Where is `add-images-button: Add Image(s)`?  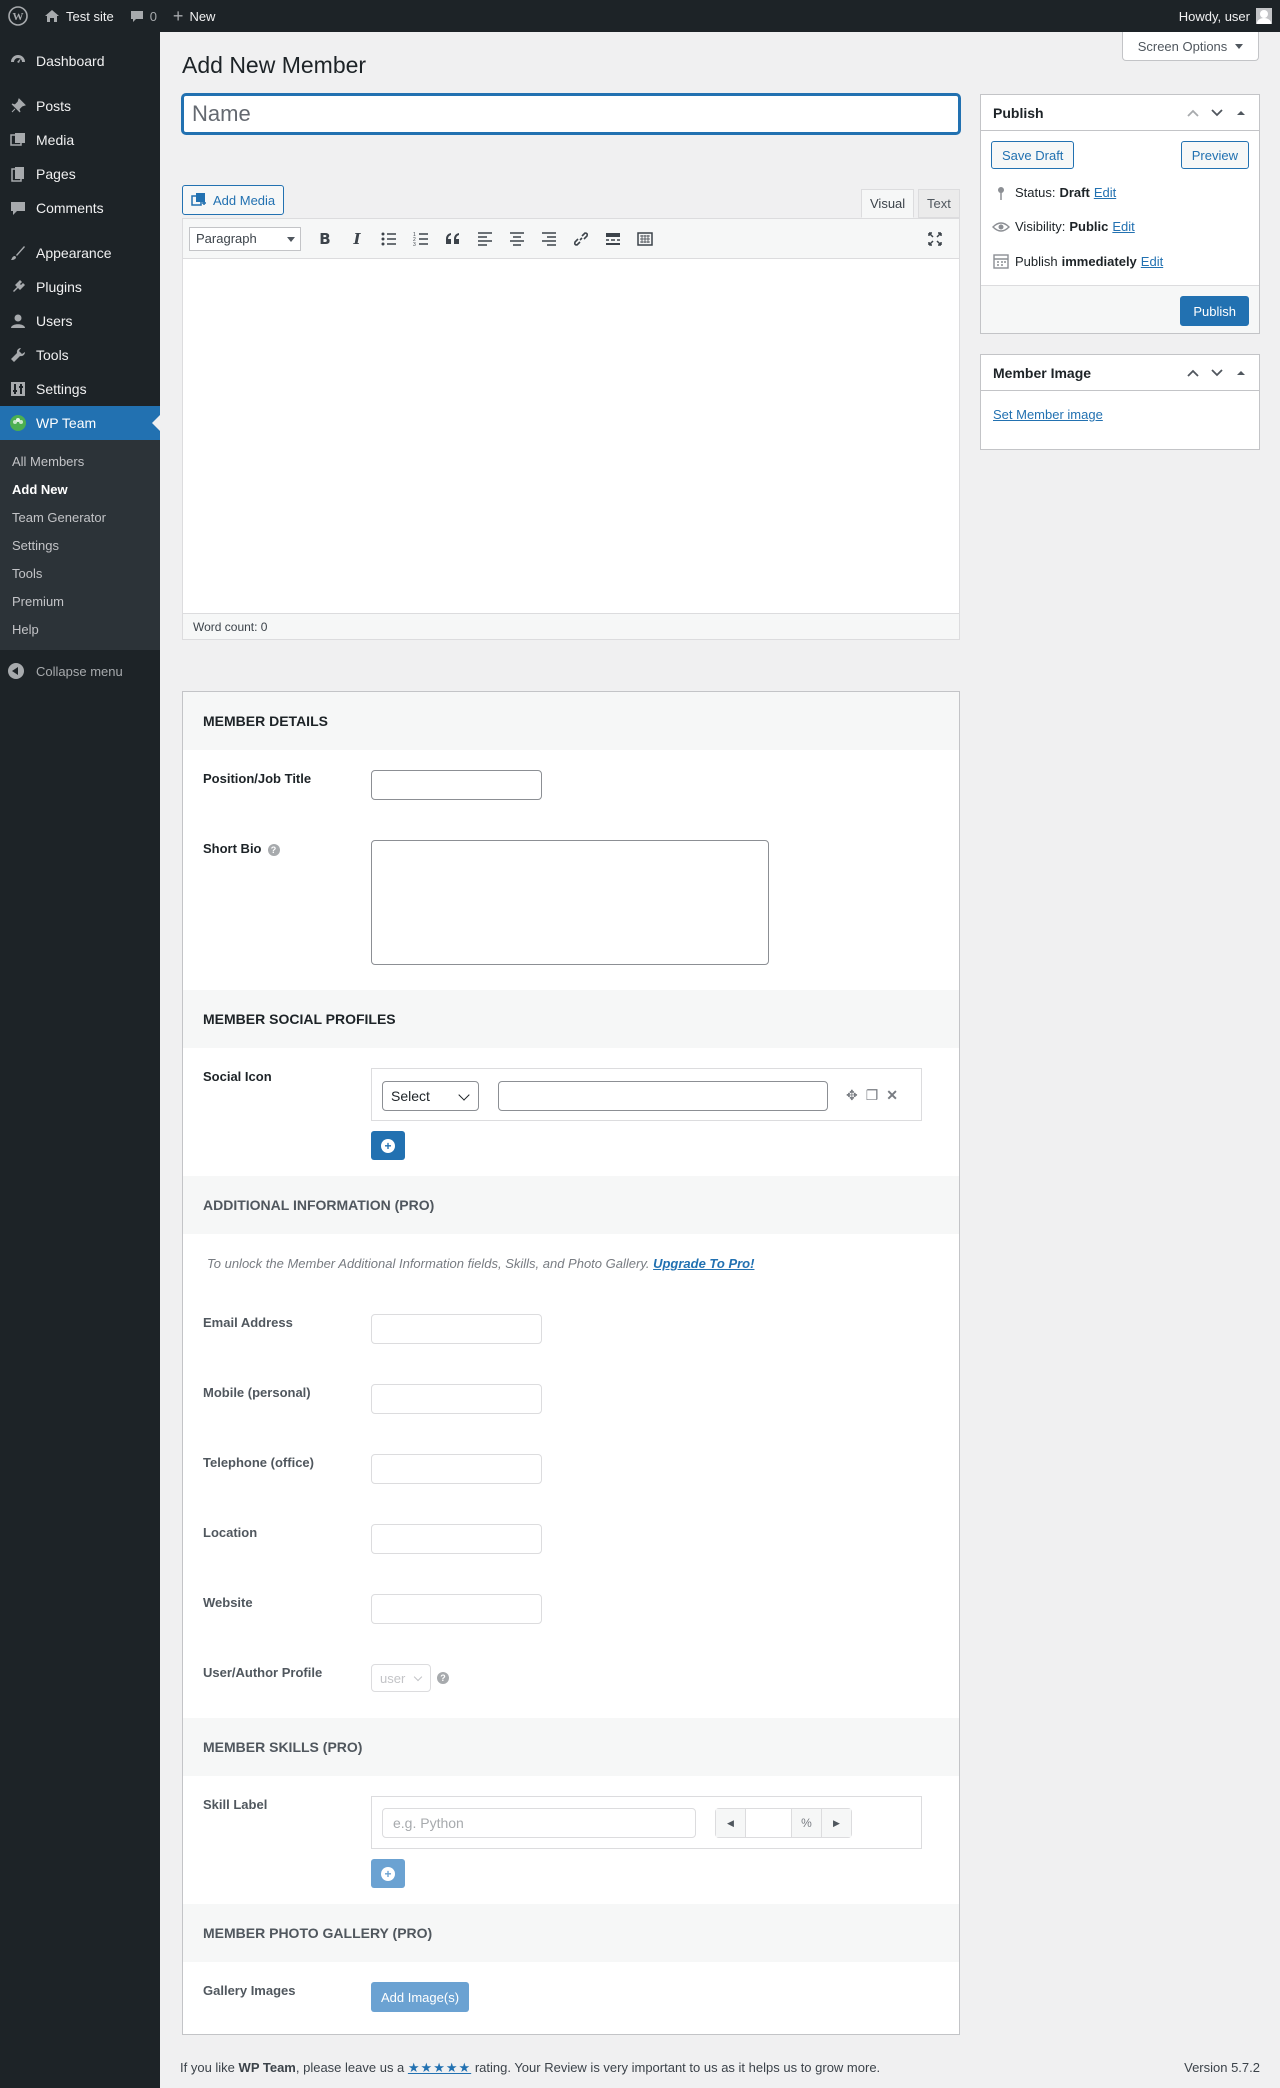
add-images-button: Add Image(s) is located at coordinates (420, 1997).